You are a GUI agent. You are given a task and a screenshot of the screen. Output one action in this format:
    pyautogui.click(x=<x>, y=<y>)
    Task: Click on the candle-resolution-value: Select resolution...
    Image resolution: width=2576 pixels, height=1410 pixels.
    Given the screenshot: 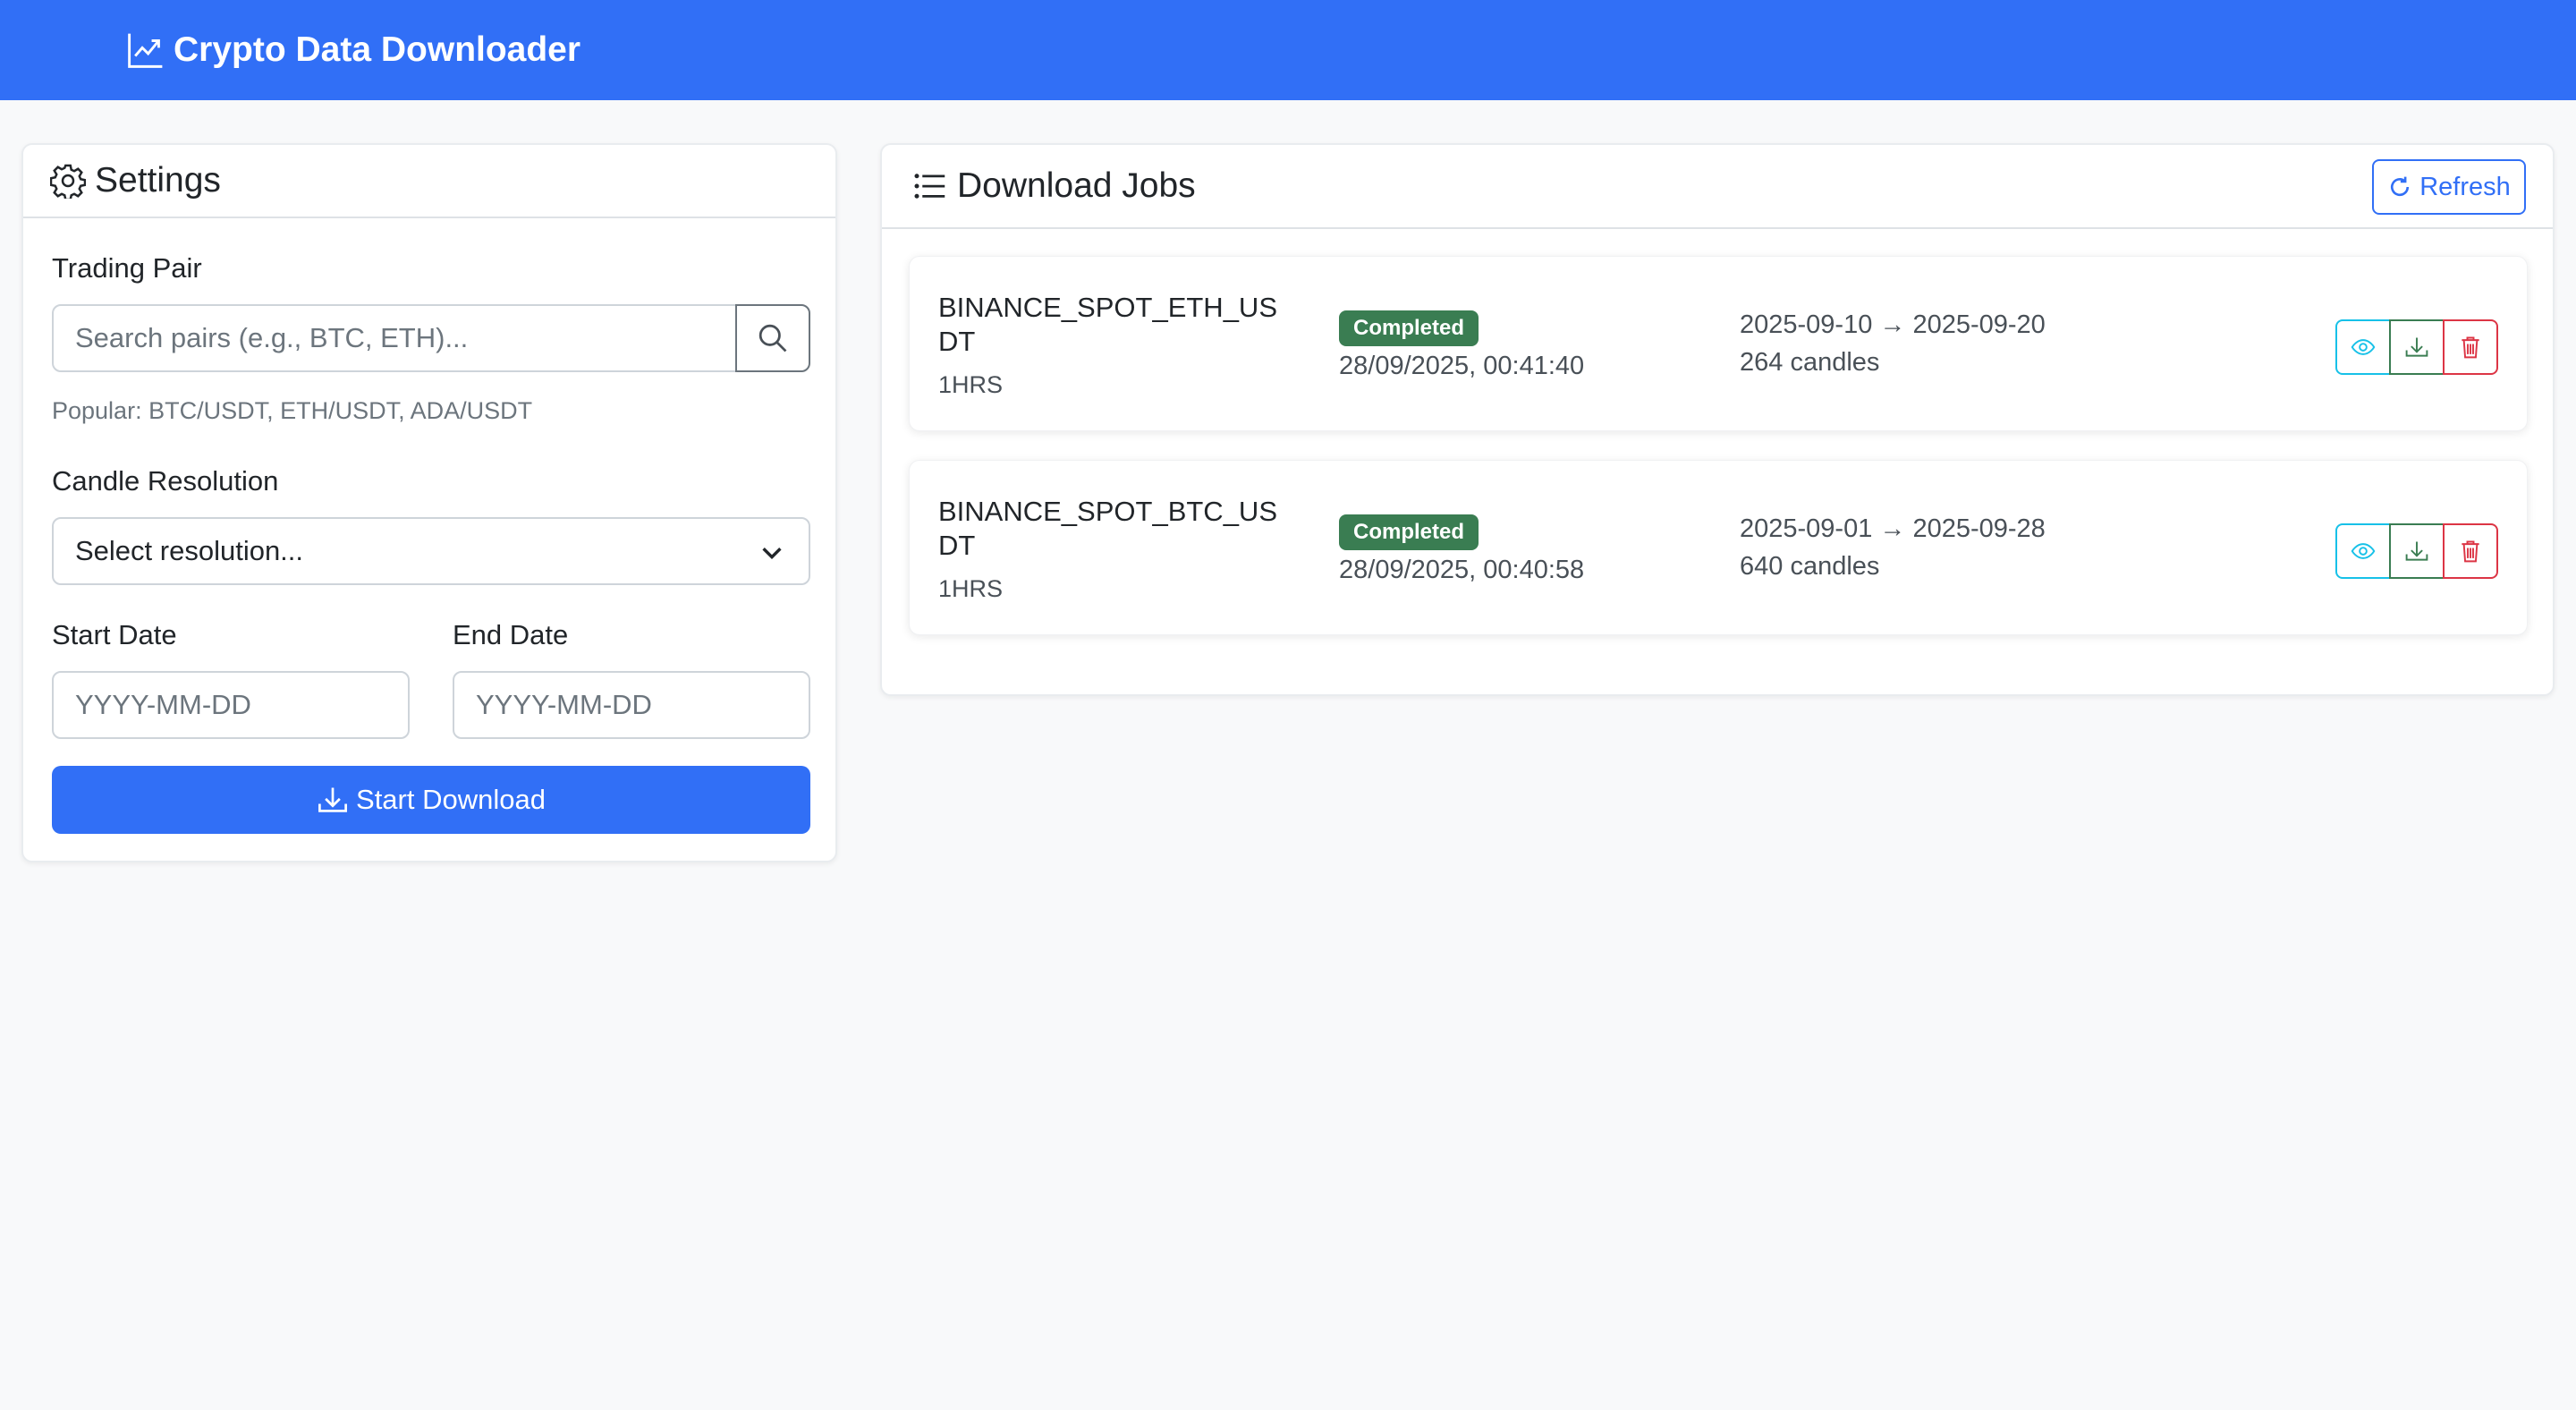 What is the action you would take?
    pyautogui.click(x=189, y=551)
    